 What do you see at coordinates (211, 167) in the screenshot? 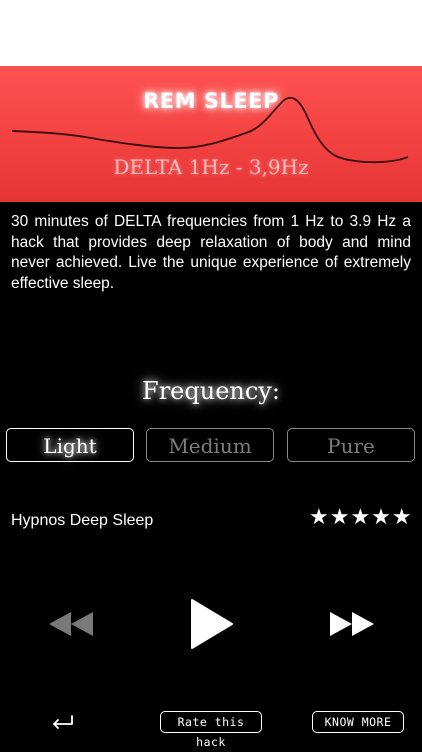
I see `banner-subtitle: DELTA 1Hz - 3,9Hz` at bounding box center [211, 167].